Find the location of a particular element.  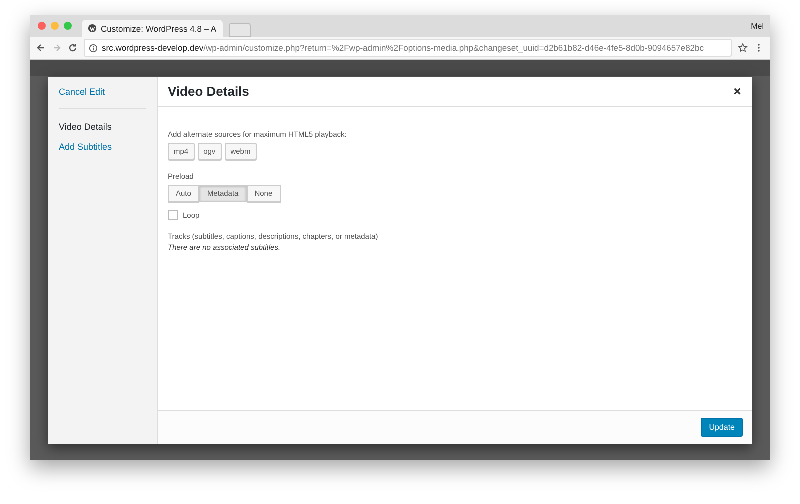

maximize-window-icon is located at coordinates (68, 26).